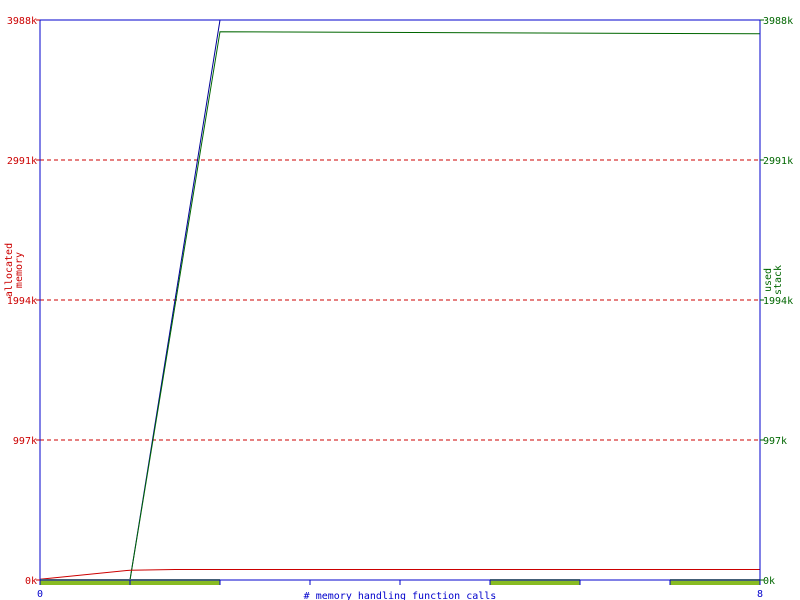 The image size is (800, 600). Describe the element at coordinates (775, 441) in the screenshot. I see `right-tick-label: 997k` at that location.